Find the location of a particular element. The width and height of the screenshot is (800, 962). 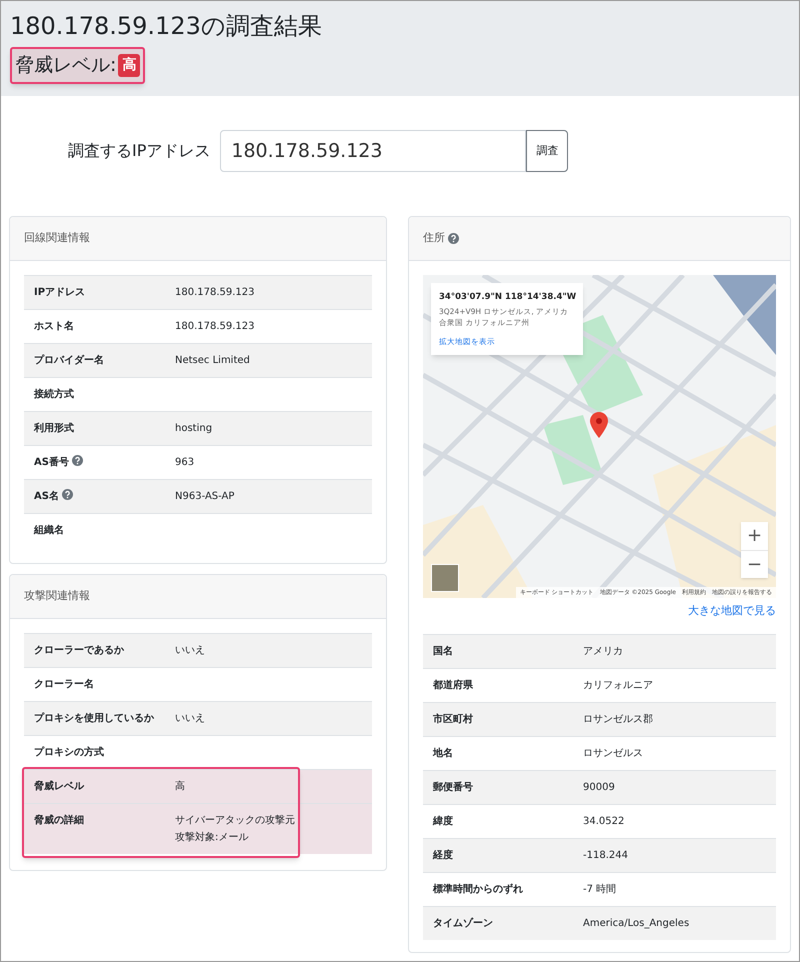

row-label: 緯度 is located at coordinates (443, 821).